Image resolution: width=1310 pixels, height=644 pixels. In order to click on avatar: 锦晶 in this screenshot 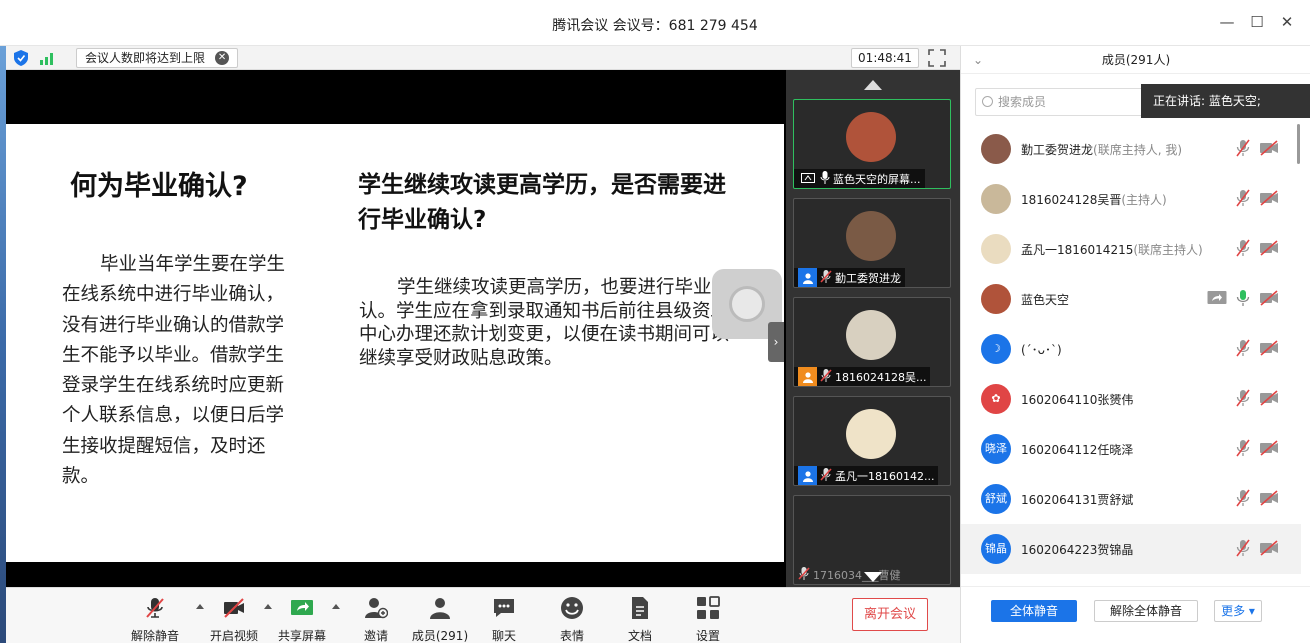, I will do `click(996, 549)`.